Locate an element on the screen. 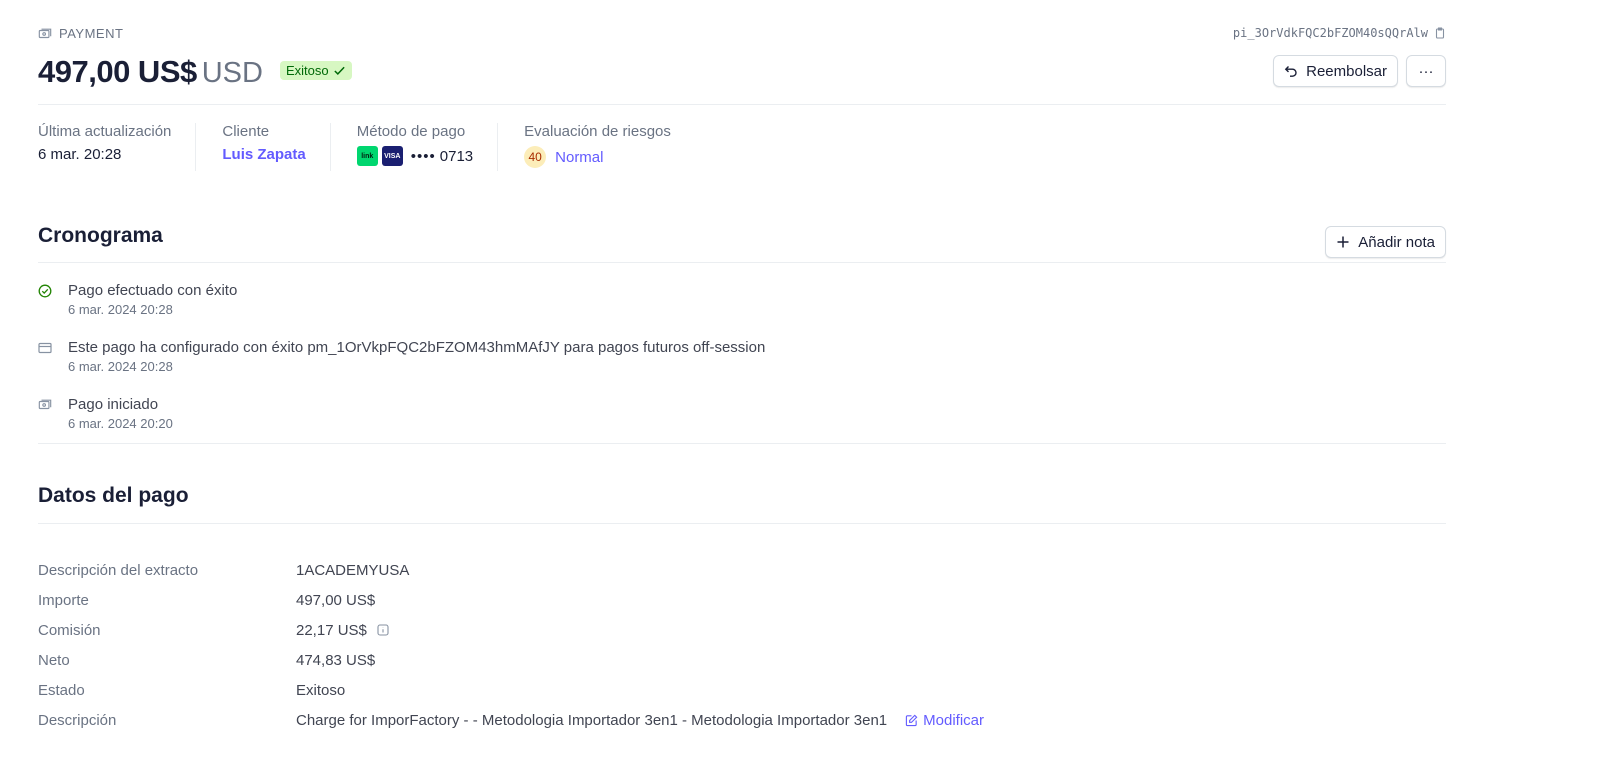 This screenshot has width=1600, height=777. detail-row: Estado Exitoso is located at coordinates (511, 690).